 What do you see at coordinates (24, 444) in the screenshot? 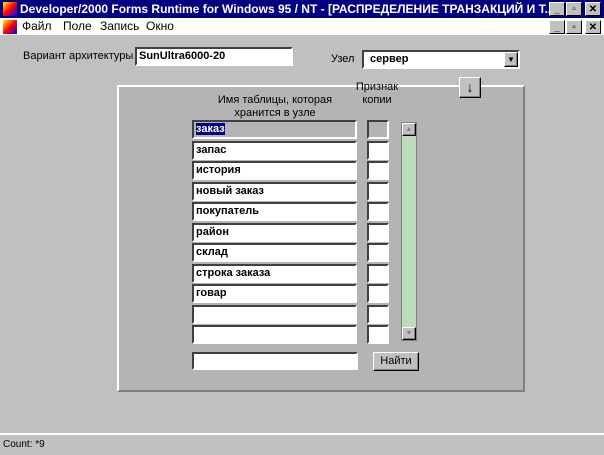
I see `status-count: Count: *9` at bounding box center [24, 444].